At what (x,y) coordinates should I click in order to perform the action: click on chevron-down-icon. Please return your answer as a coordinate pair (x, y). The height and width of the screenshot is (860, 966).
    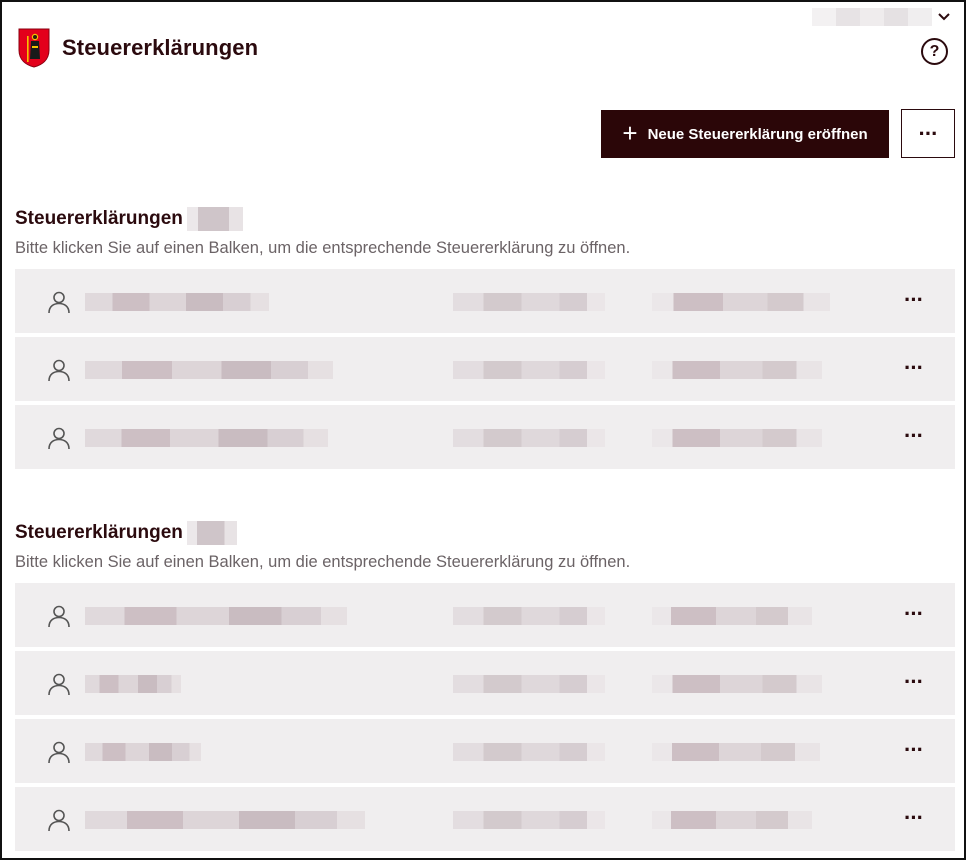
    Looking at the image, I should click on (944, 17).